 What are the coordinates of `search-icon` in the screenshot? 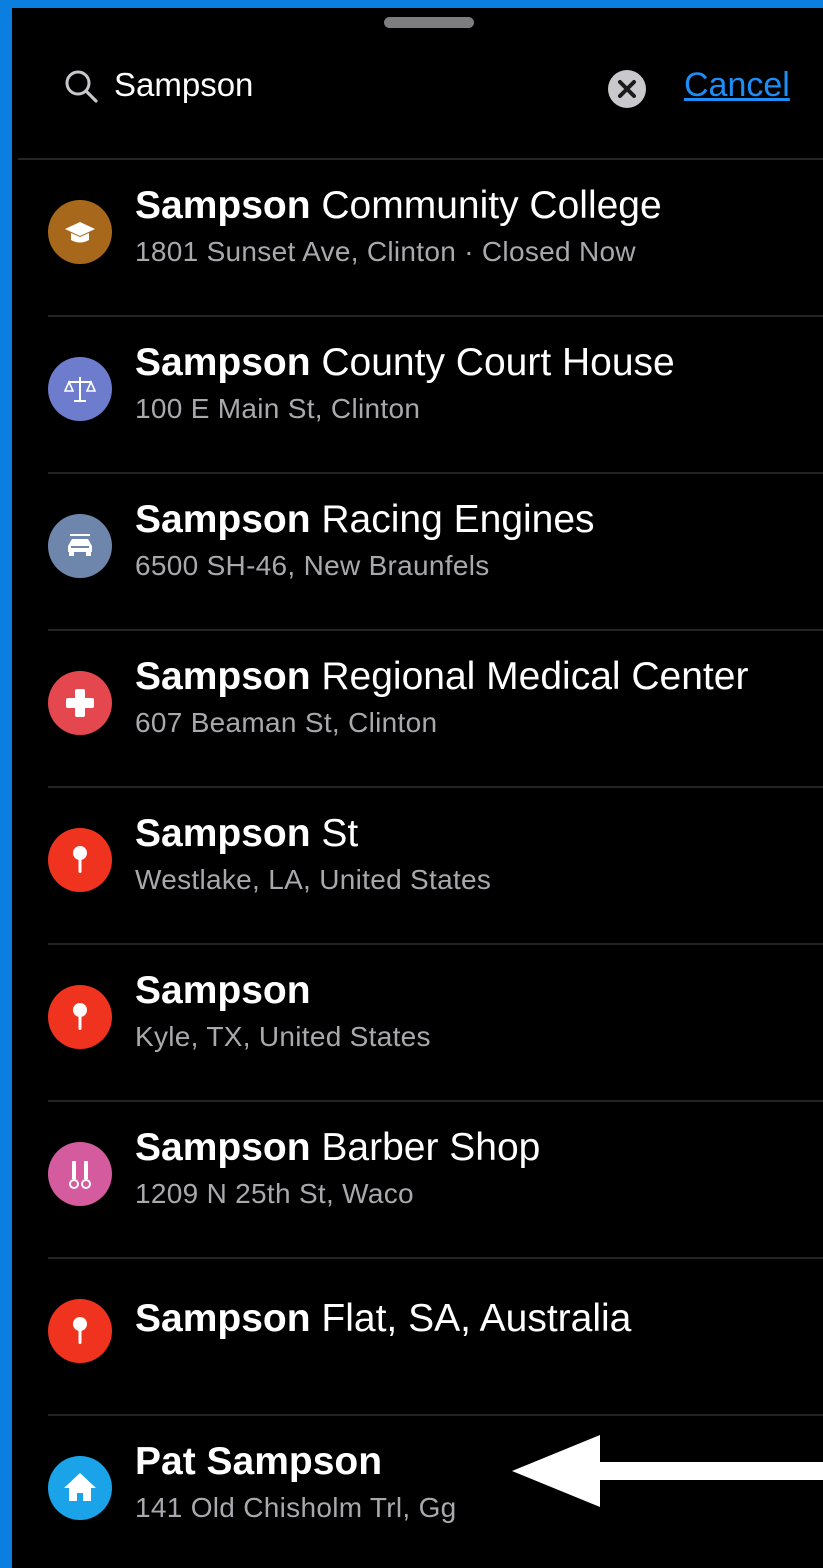 It's located at (82, 87).